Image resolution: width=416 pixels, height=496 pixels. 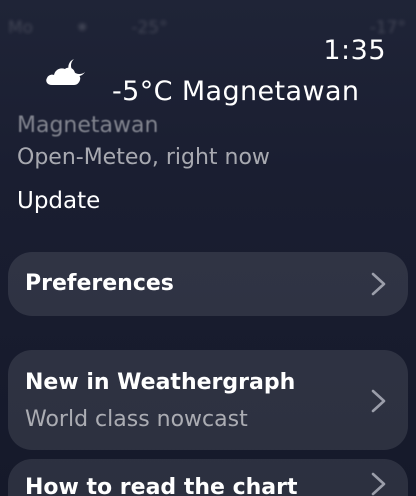 I want to click on how-to-read-chart-title: How to read the chart, so click(x=161, y=485).